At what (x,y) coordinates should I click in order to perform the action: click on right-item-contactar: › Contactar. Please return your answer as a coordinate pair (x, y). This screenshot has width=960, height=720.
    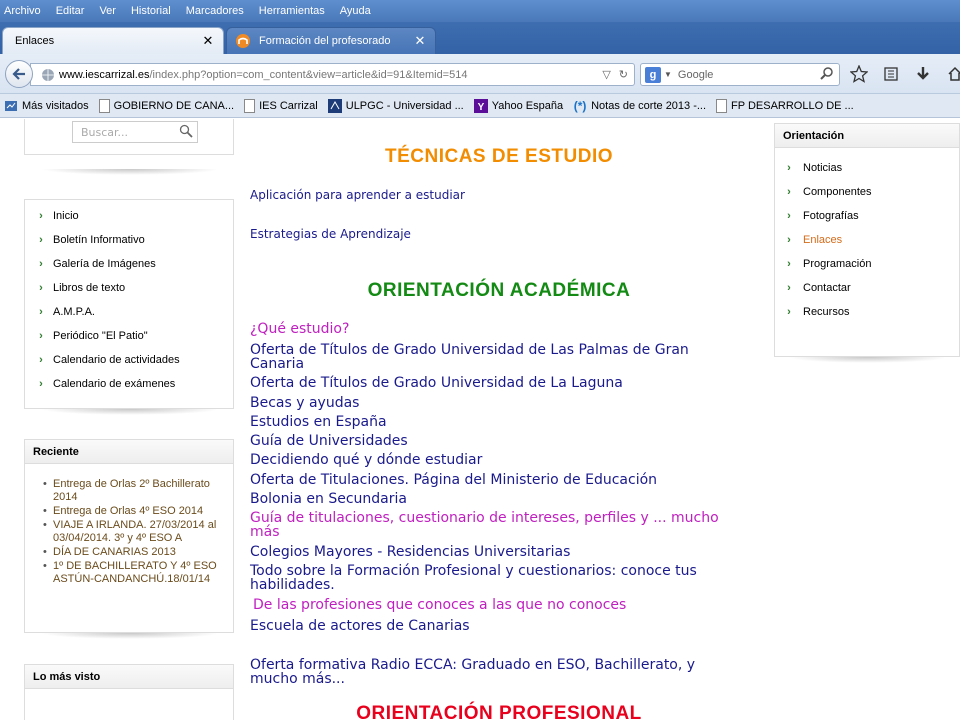
    Looking at the image, I should click on (867, 288).